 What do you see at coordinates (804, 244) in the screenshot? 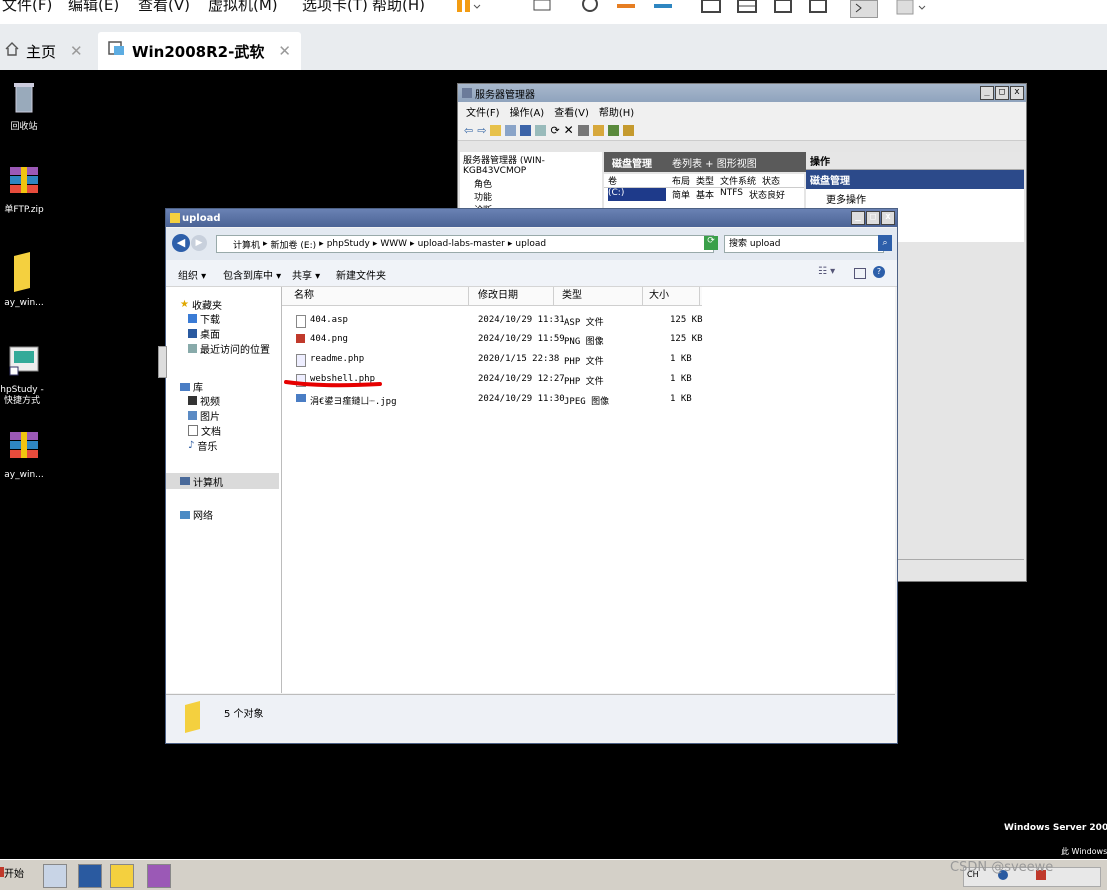
I see `search-input: 搜索 upload` at bounding box center [804, 244].